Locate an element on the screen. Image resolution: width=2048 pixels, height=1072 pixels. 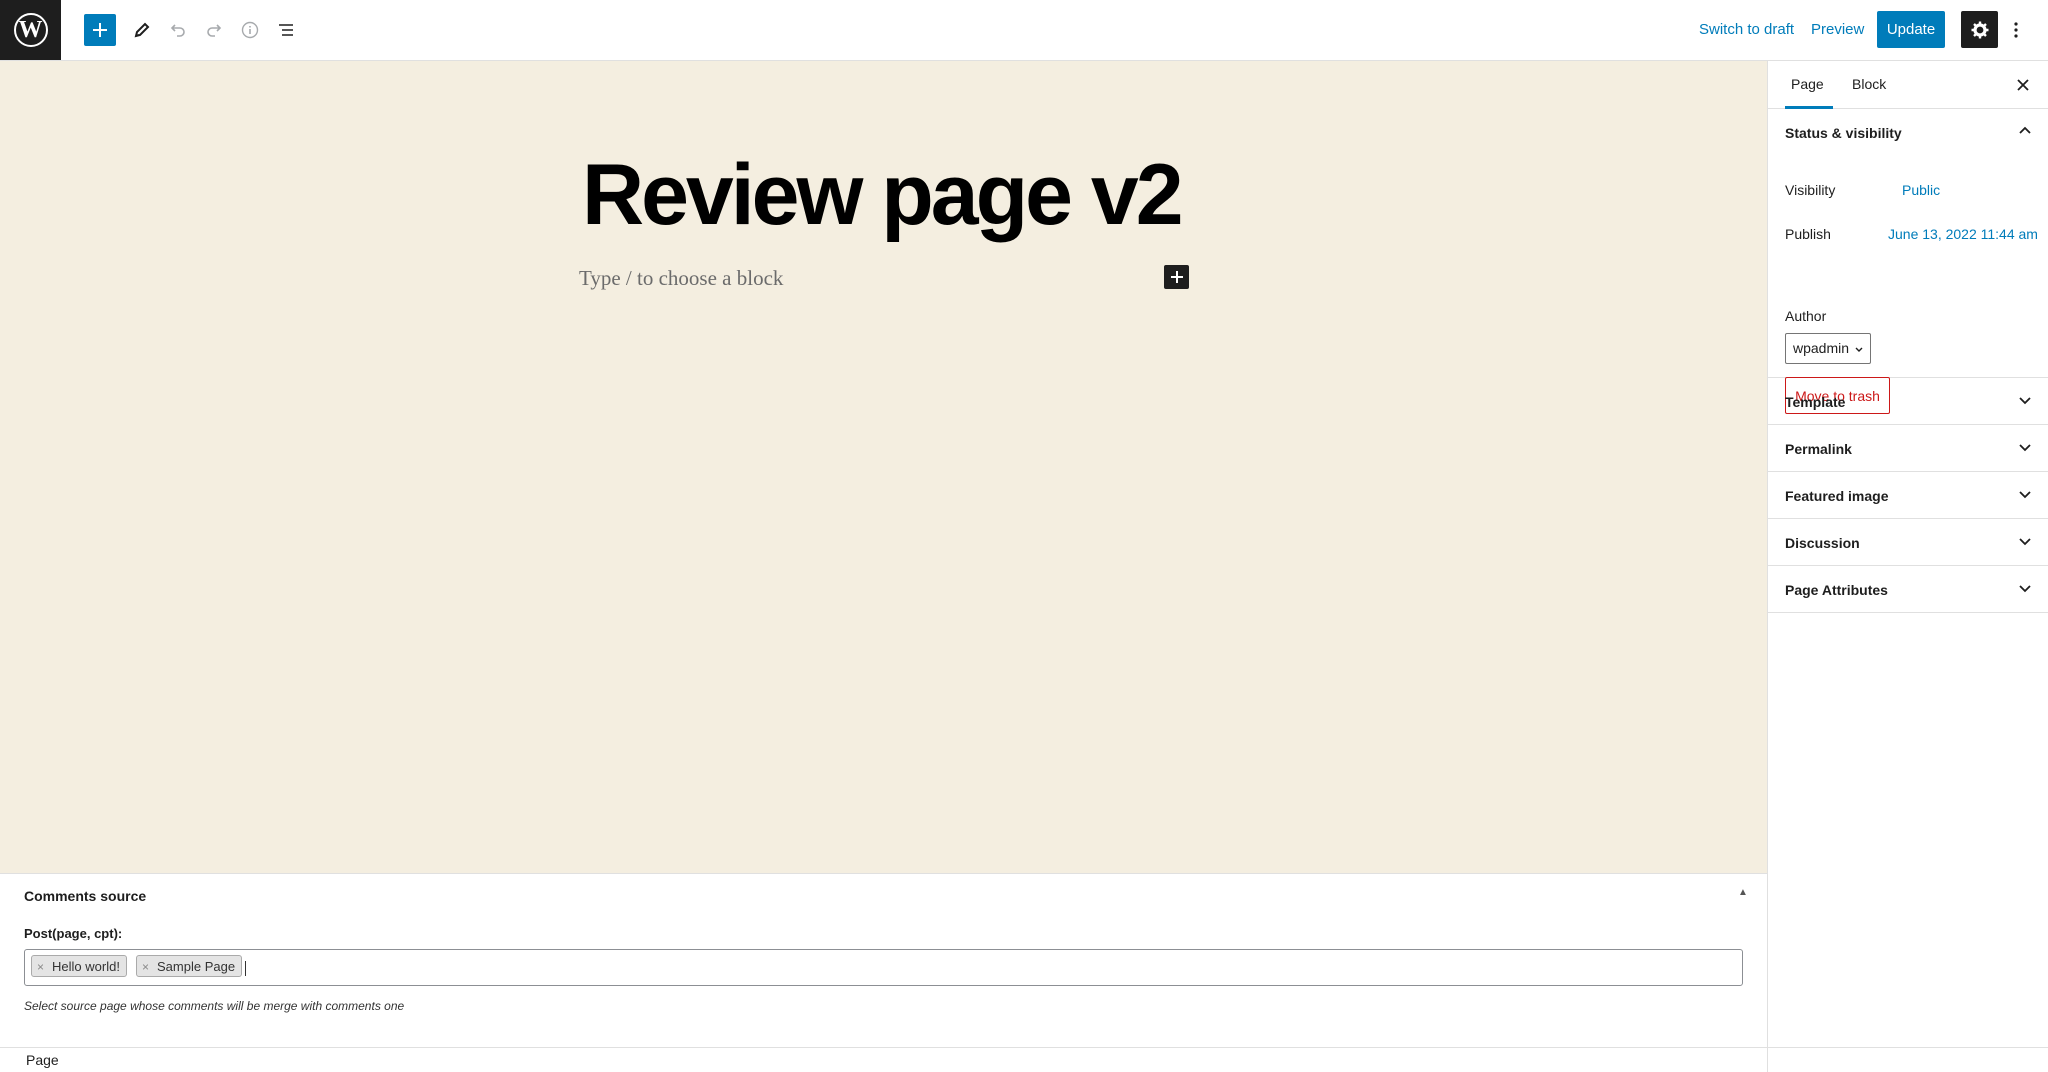
editor-toolbar: W Switch to draft Preview Update is located at coordinates (1024, 30).